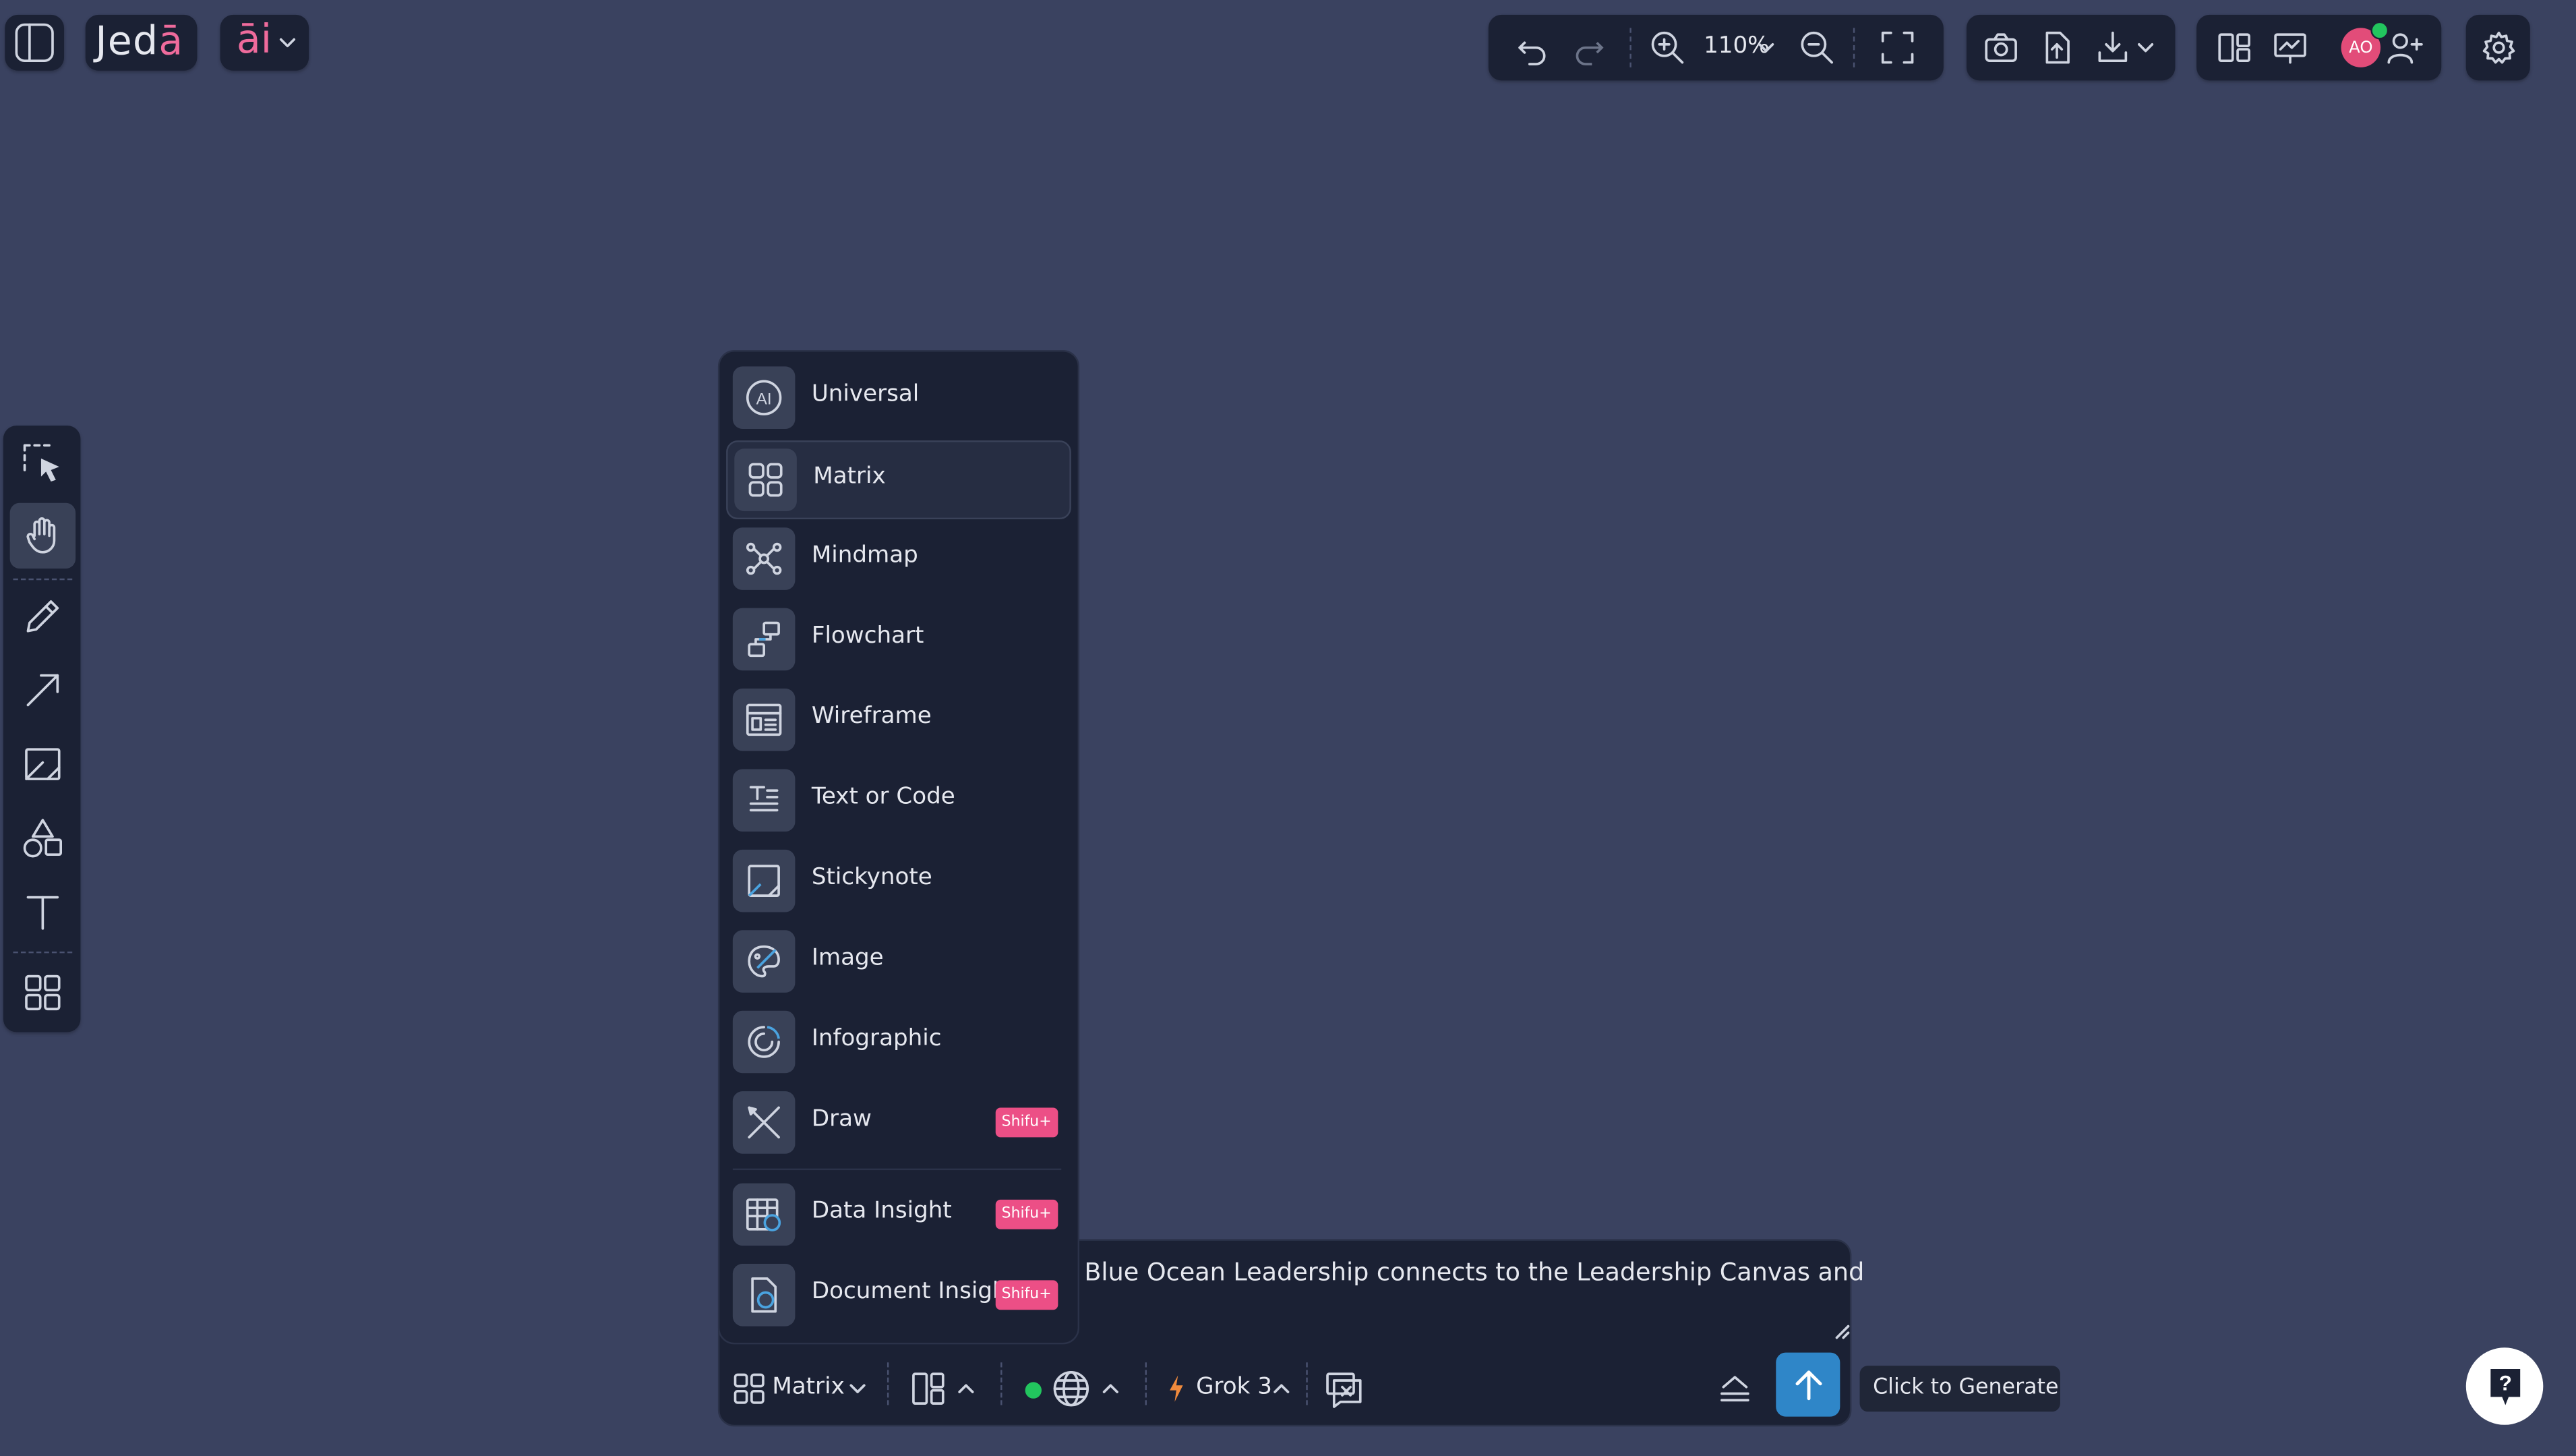 This screenshot has width=2576, height=1456. I want to click on fit-screen-button, so click(1897, 47).